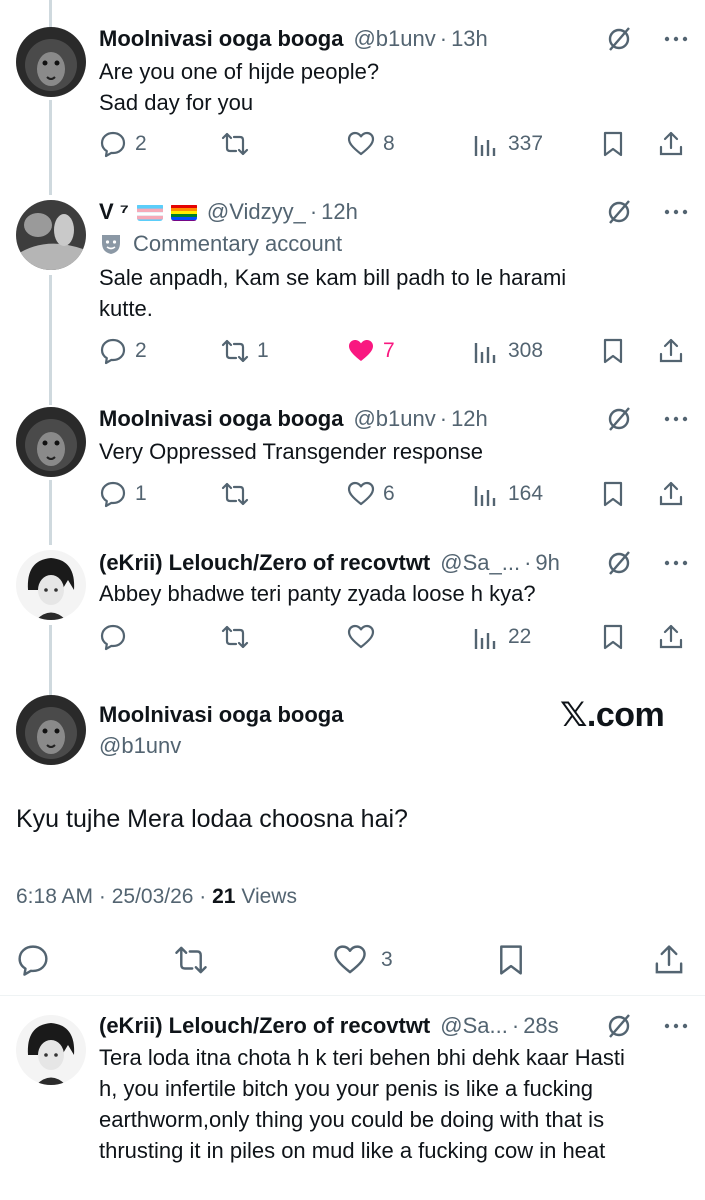  I want to click on views-button: 164, so click(507, 494).